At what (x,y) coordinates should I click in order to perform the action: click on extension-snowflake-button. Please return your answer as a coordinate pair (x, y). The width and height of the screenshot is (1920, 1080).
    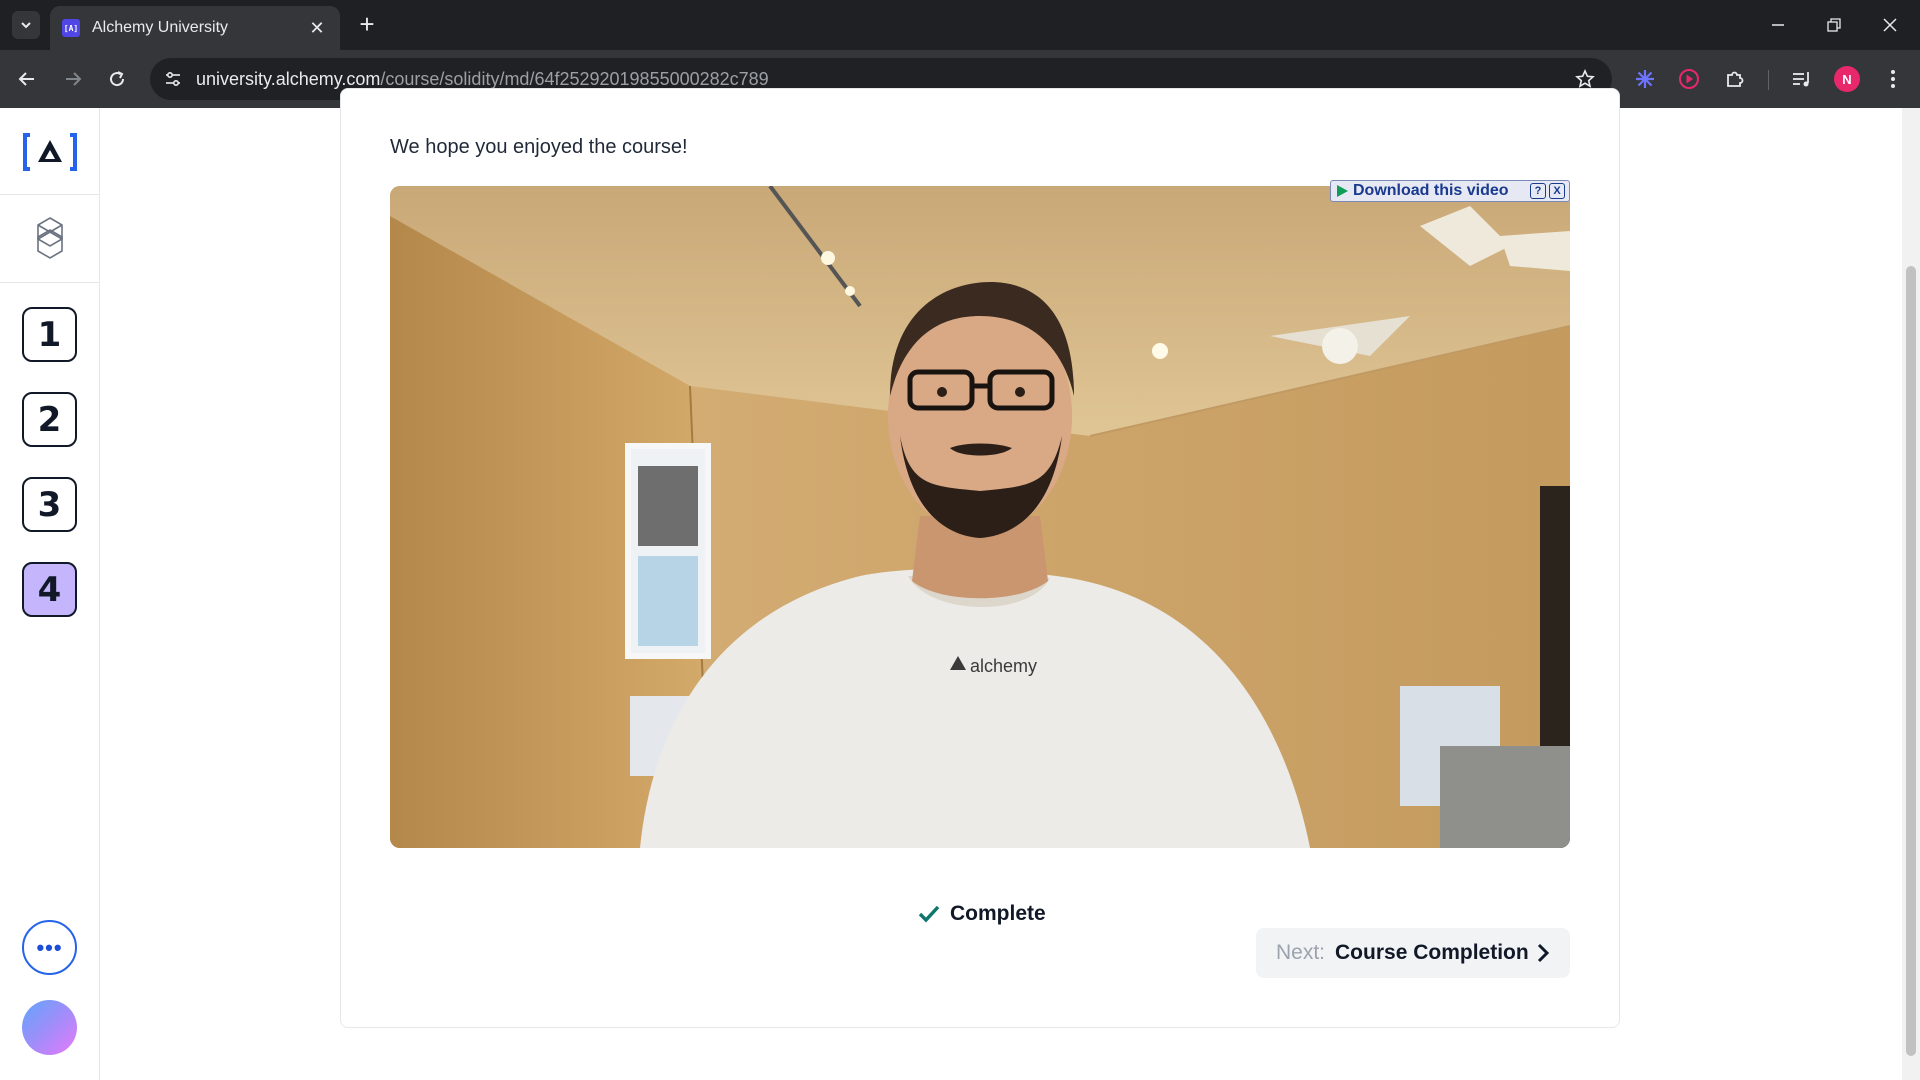
    Looking at the image, I should click on (1645, 79).